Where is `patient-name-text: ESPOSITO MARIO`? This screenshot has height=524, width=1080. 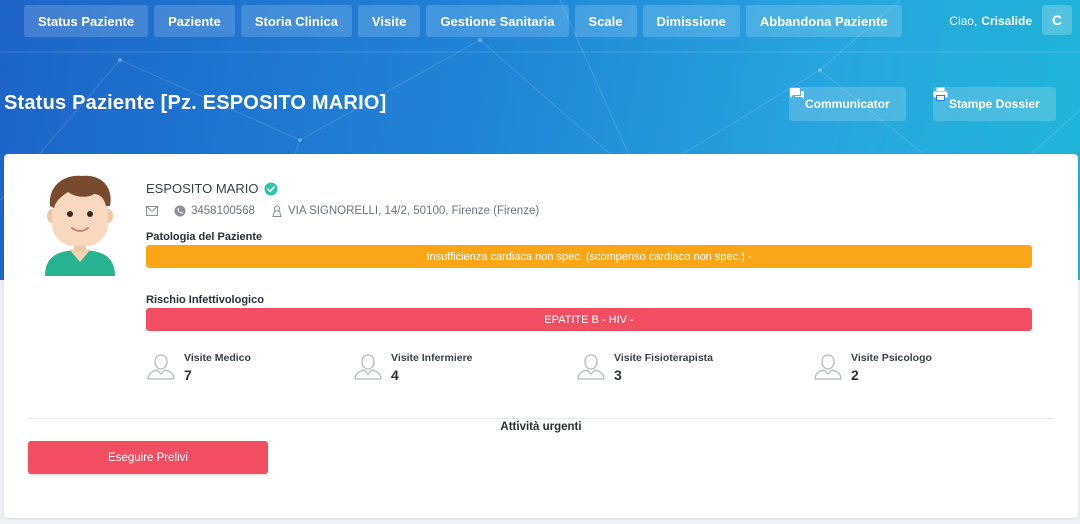 patient-name-text: ESPOSITO MARIO is located at coordinates (202, 188).